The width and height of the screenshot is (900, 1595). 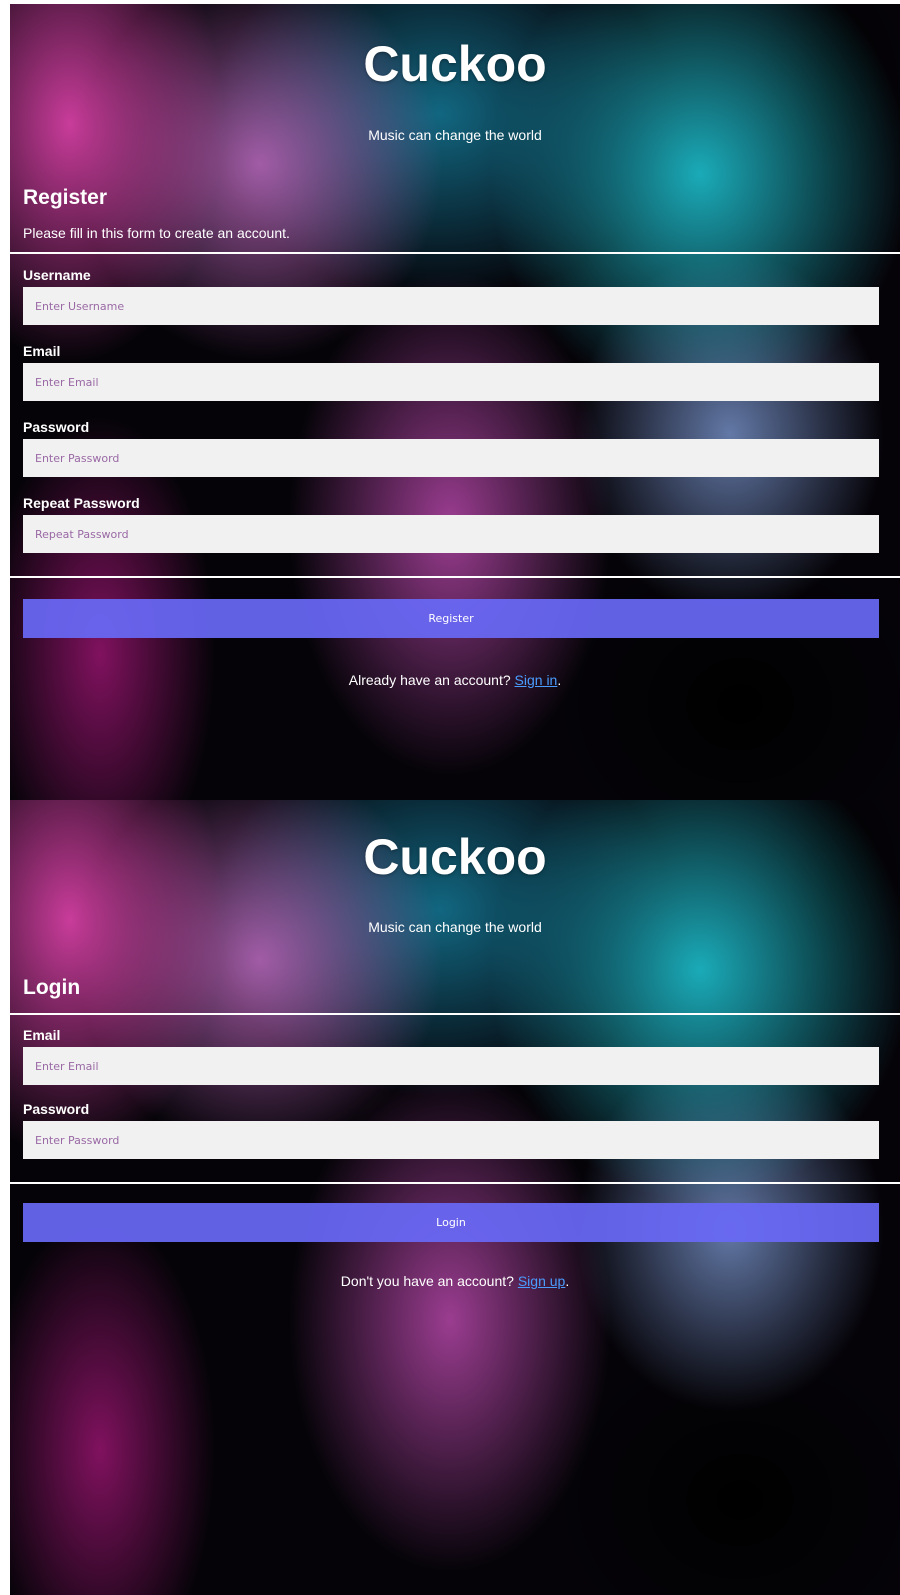 What do you see at coordinates (52, 987) in the screenshot?
I see `login-heading: Login` at bounding box center [52, 987].